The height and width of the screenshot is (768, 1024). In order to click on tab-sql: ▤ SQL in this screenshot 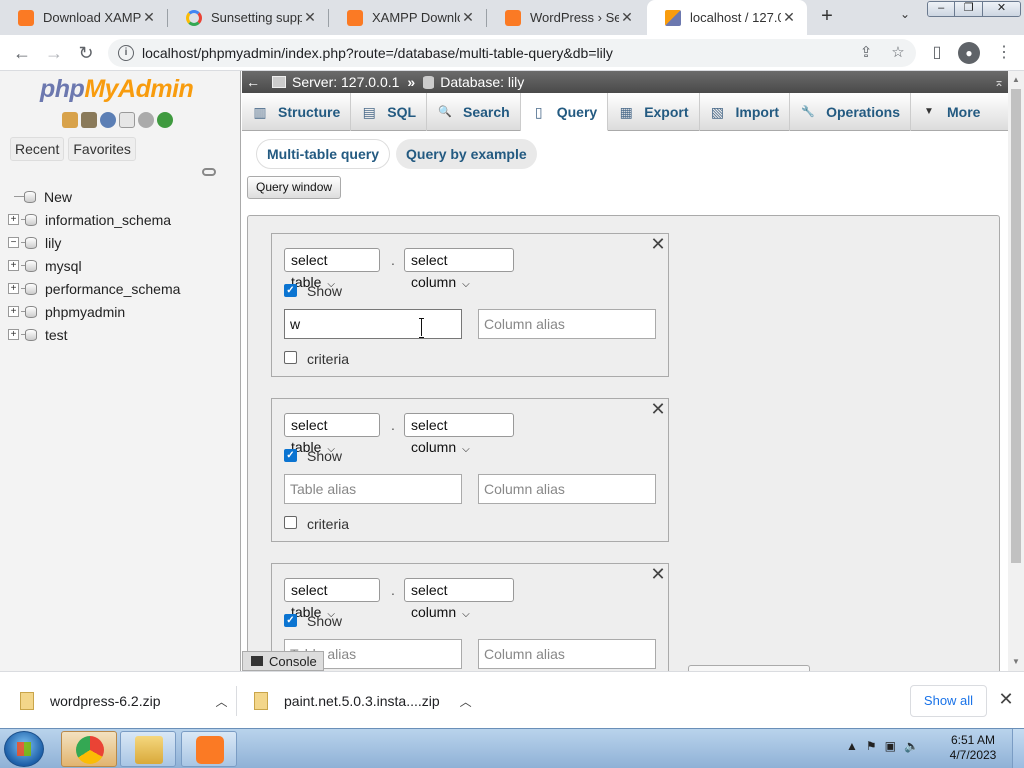, I will do `click(389, 112)`.